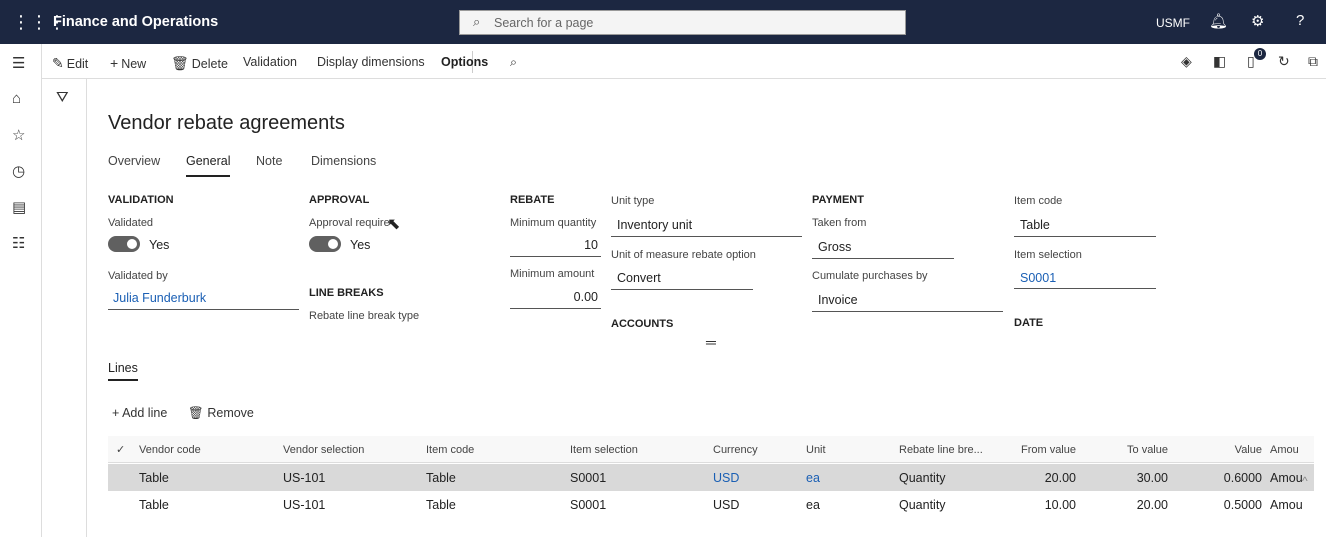  Describe the element at coordinates (1300, 20) in the screenshot. I see `help-icon: ?` at that location.